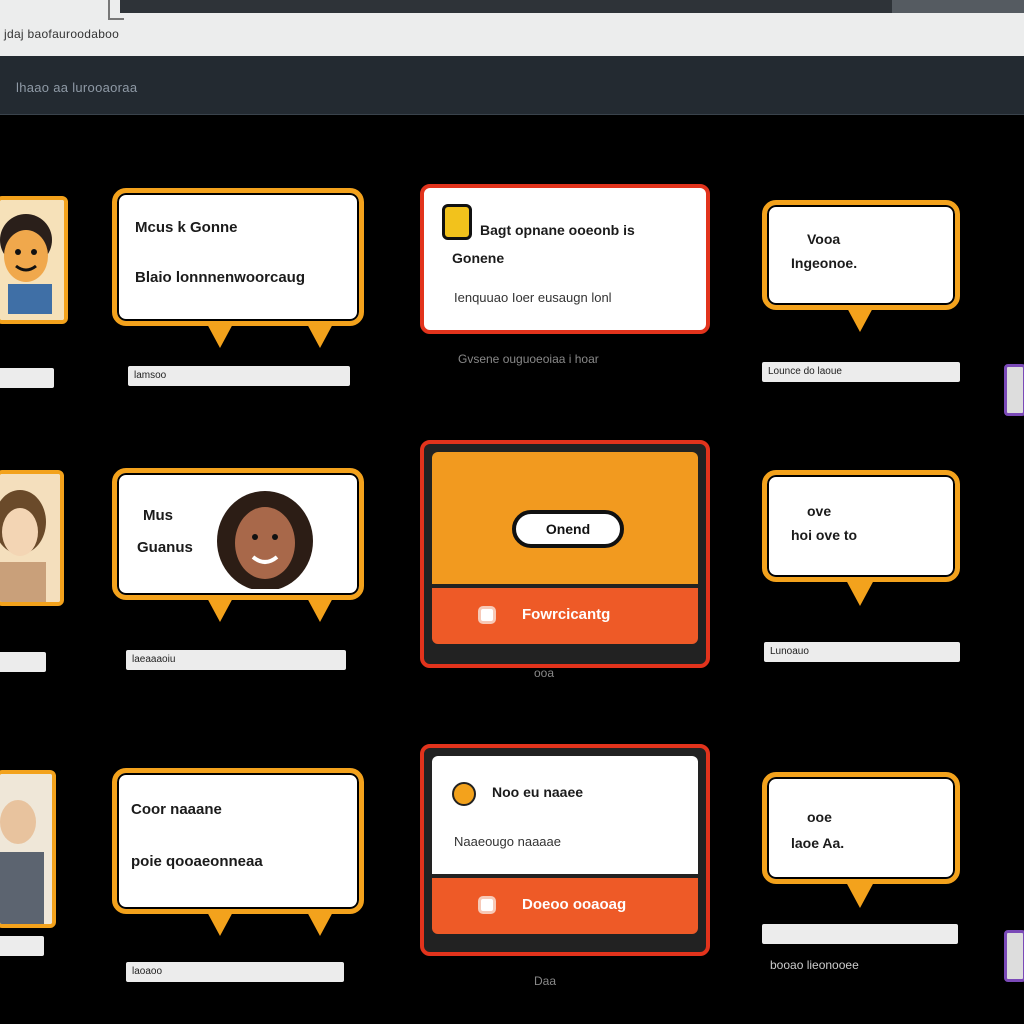  Describe the element at coordinates (239, 376) in the screenshot. I see `bubble-1-caption: lamsoo` at that location.